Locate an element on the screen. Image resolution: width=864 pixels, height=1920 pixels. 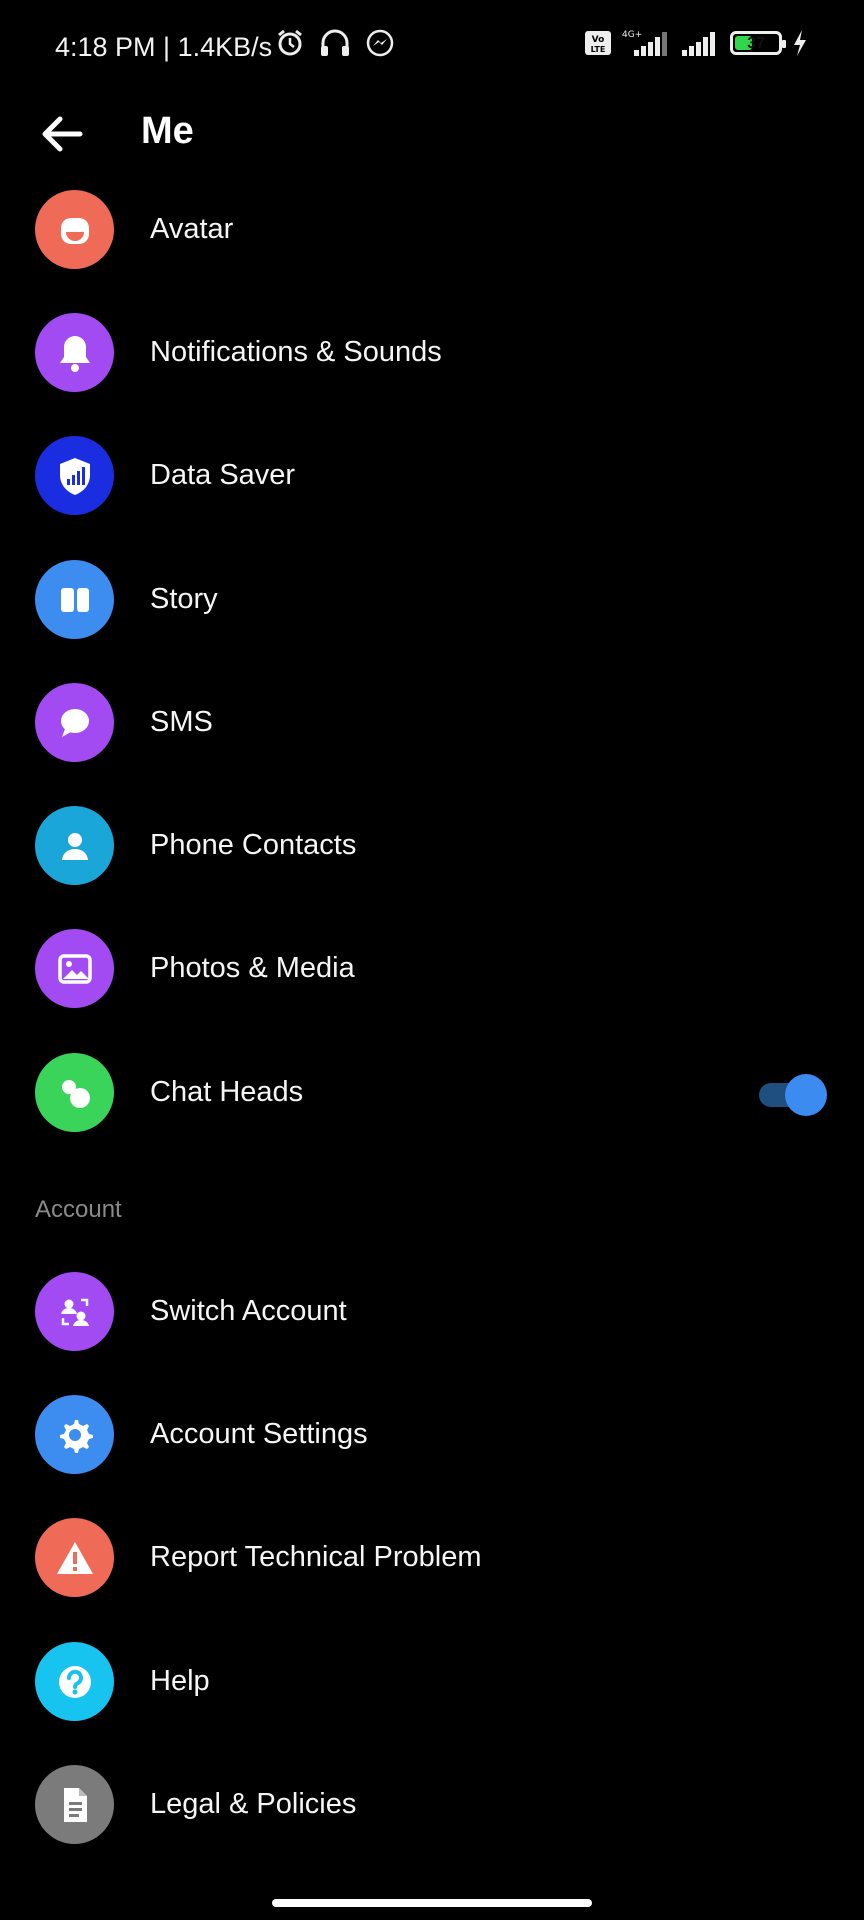
battery-icon: 37 is located at coordinates (758, 43).